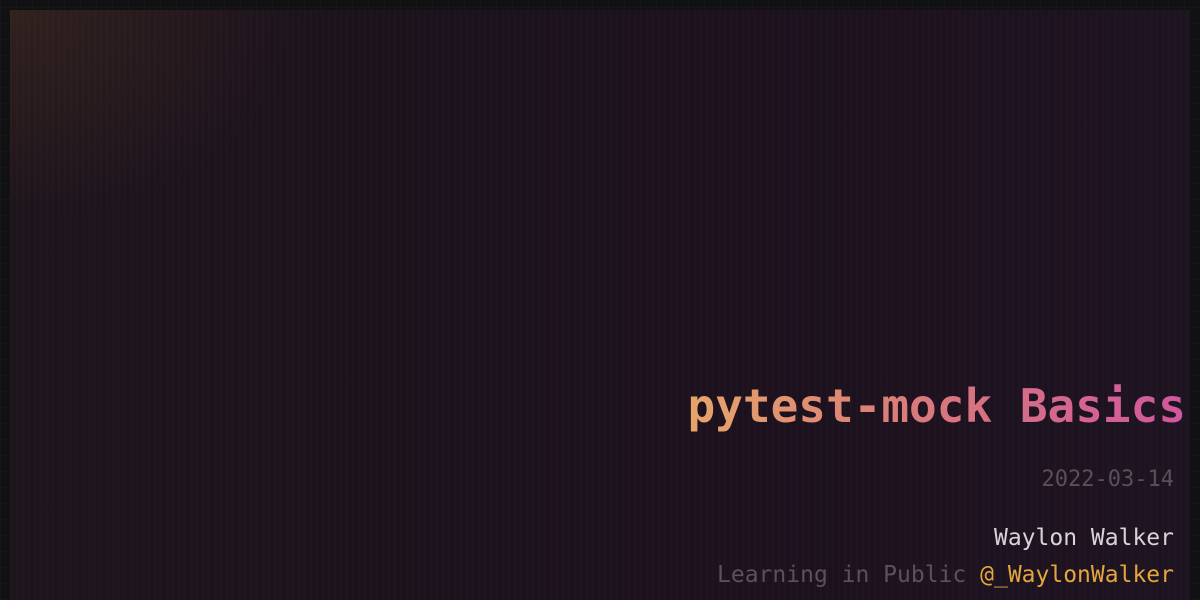 Image resolution: width=1200 pixels, height=600 pixels. I want to click on post-title: pytest-mock Basics, so click(937, 406).